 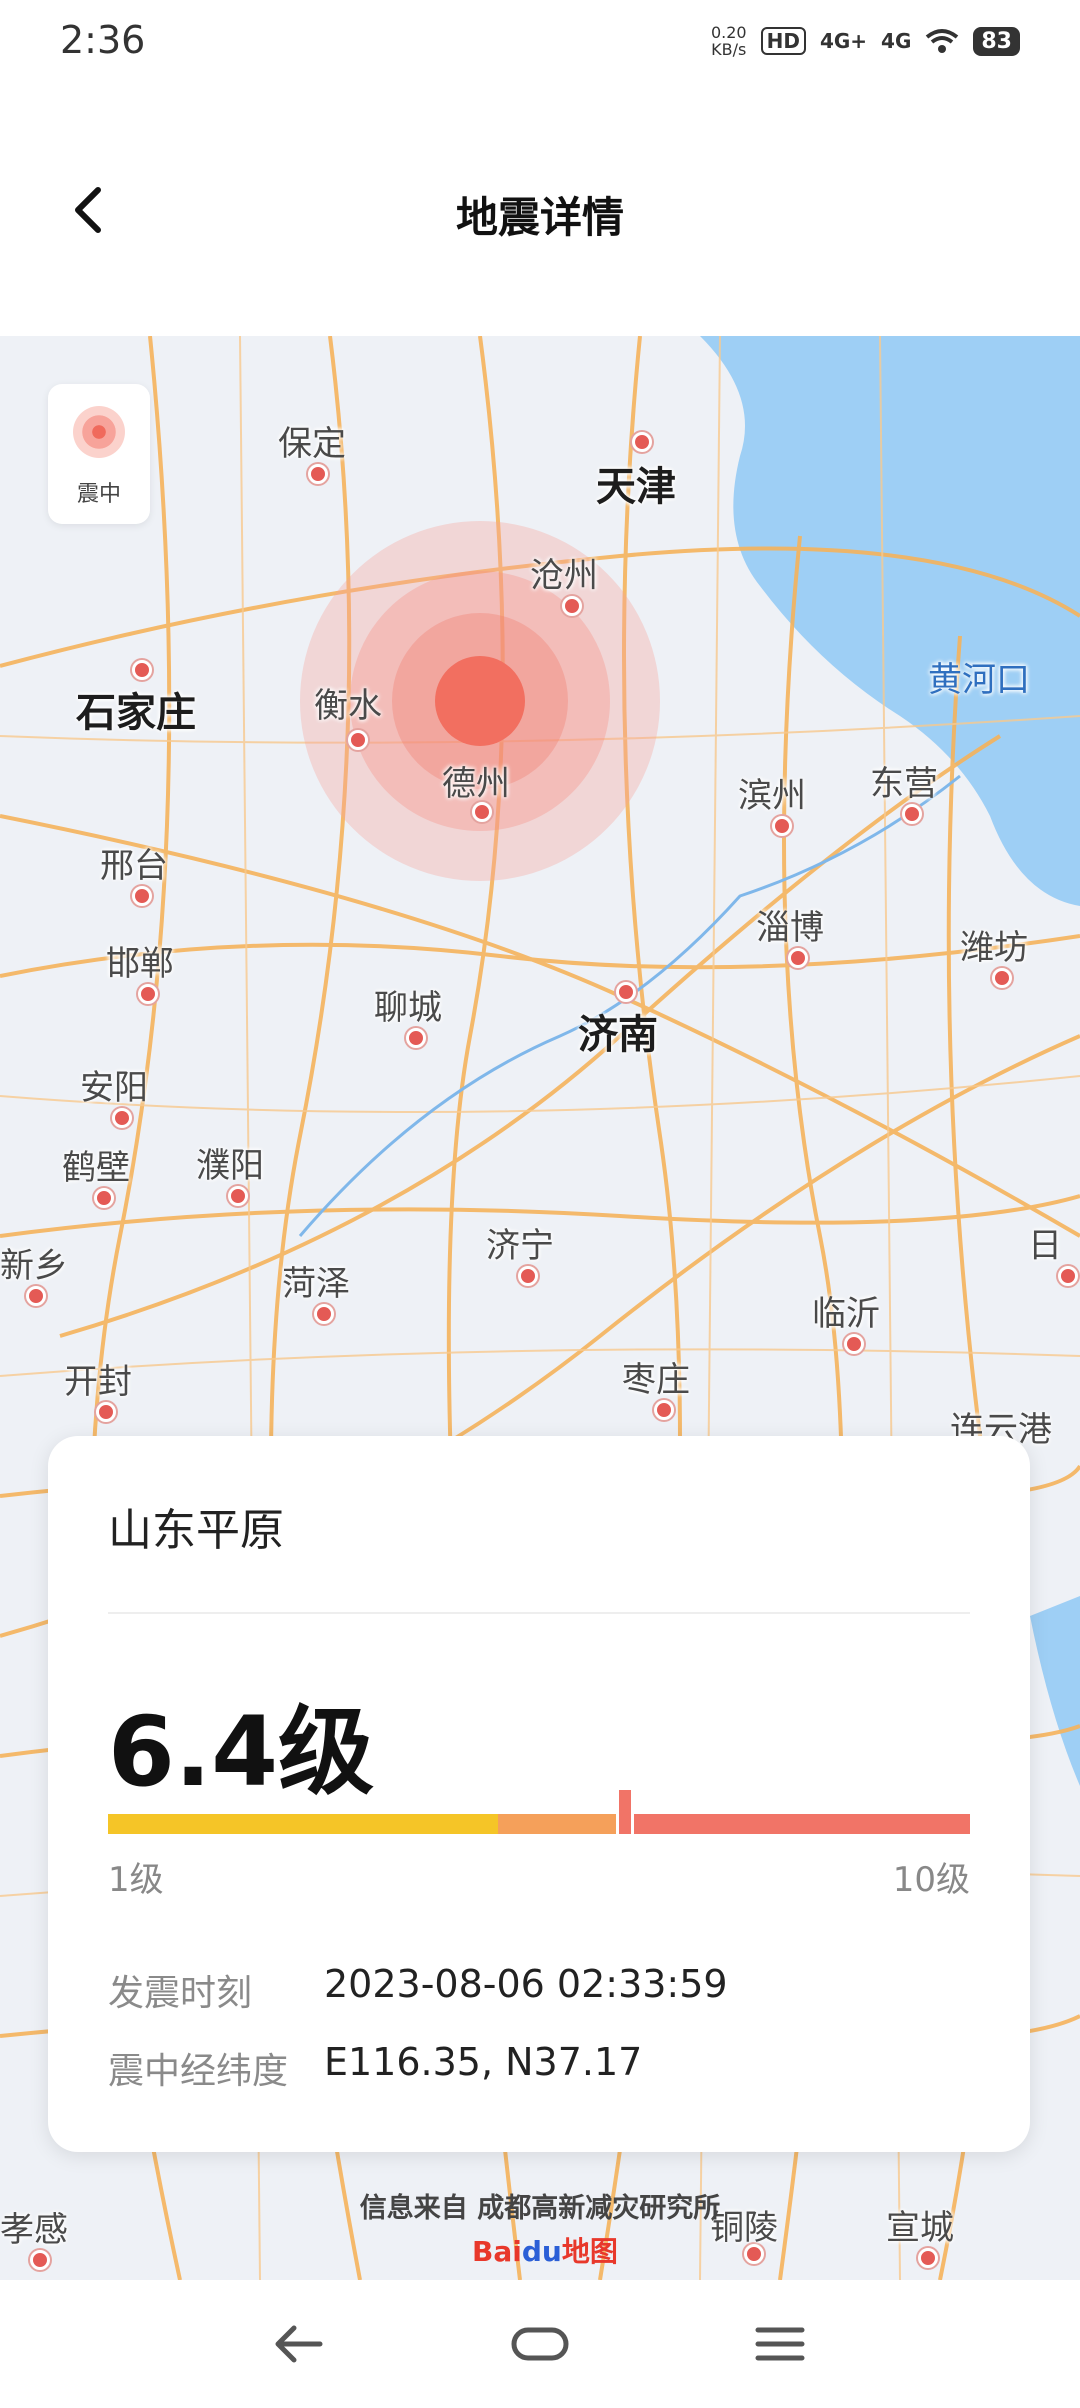 I want to click on city-label: 石家庄, so click(x=136, y=713).